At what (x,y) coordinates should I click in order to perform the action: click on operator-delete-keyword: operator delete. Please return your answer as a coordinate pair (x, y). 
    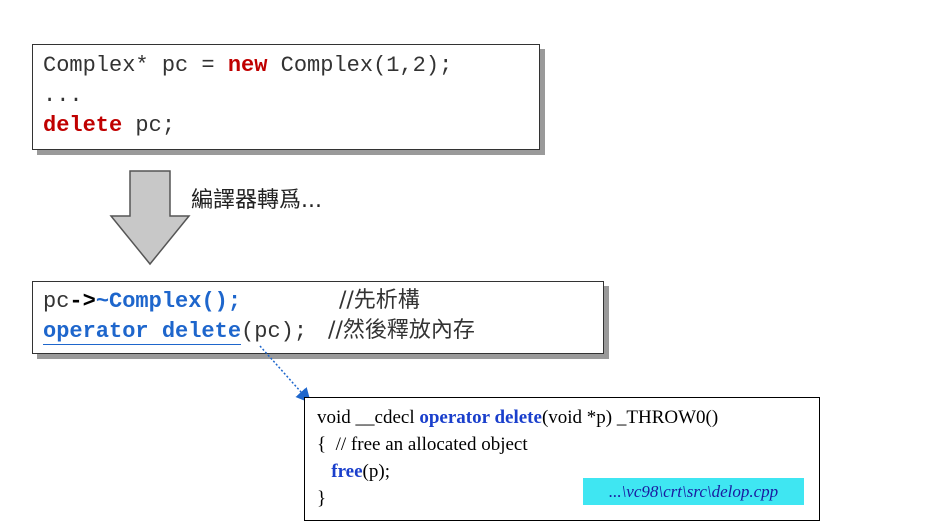
    Looking at the image, I should click on (480, 417).